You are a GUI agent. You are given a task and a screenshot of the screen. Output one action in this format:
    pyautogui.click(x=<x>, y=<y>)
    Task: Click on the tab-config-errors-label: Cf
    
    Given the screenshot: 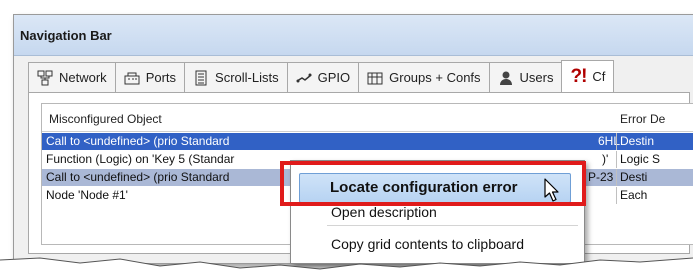 What is the action you would take?
    pyautogui.click(x=599, y=76)
    